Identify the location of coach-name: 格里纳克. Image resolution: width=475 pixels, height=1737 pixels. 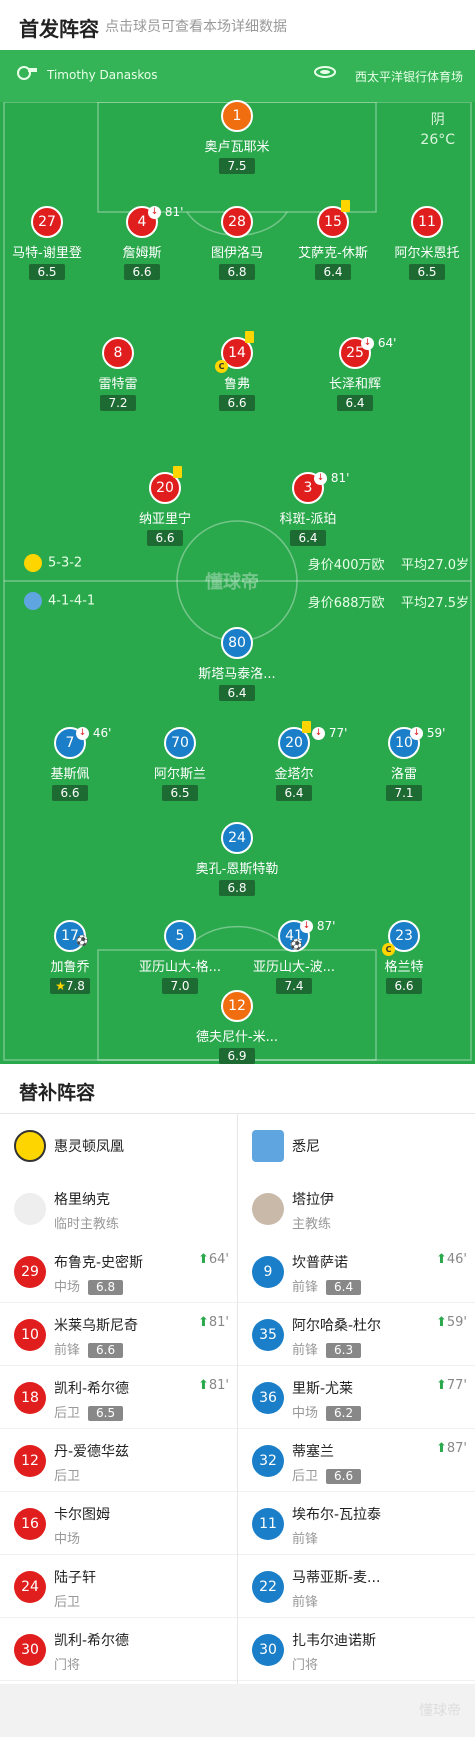
(82, 1200).